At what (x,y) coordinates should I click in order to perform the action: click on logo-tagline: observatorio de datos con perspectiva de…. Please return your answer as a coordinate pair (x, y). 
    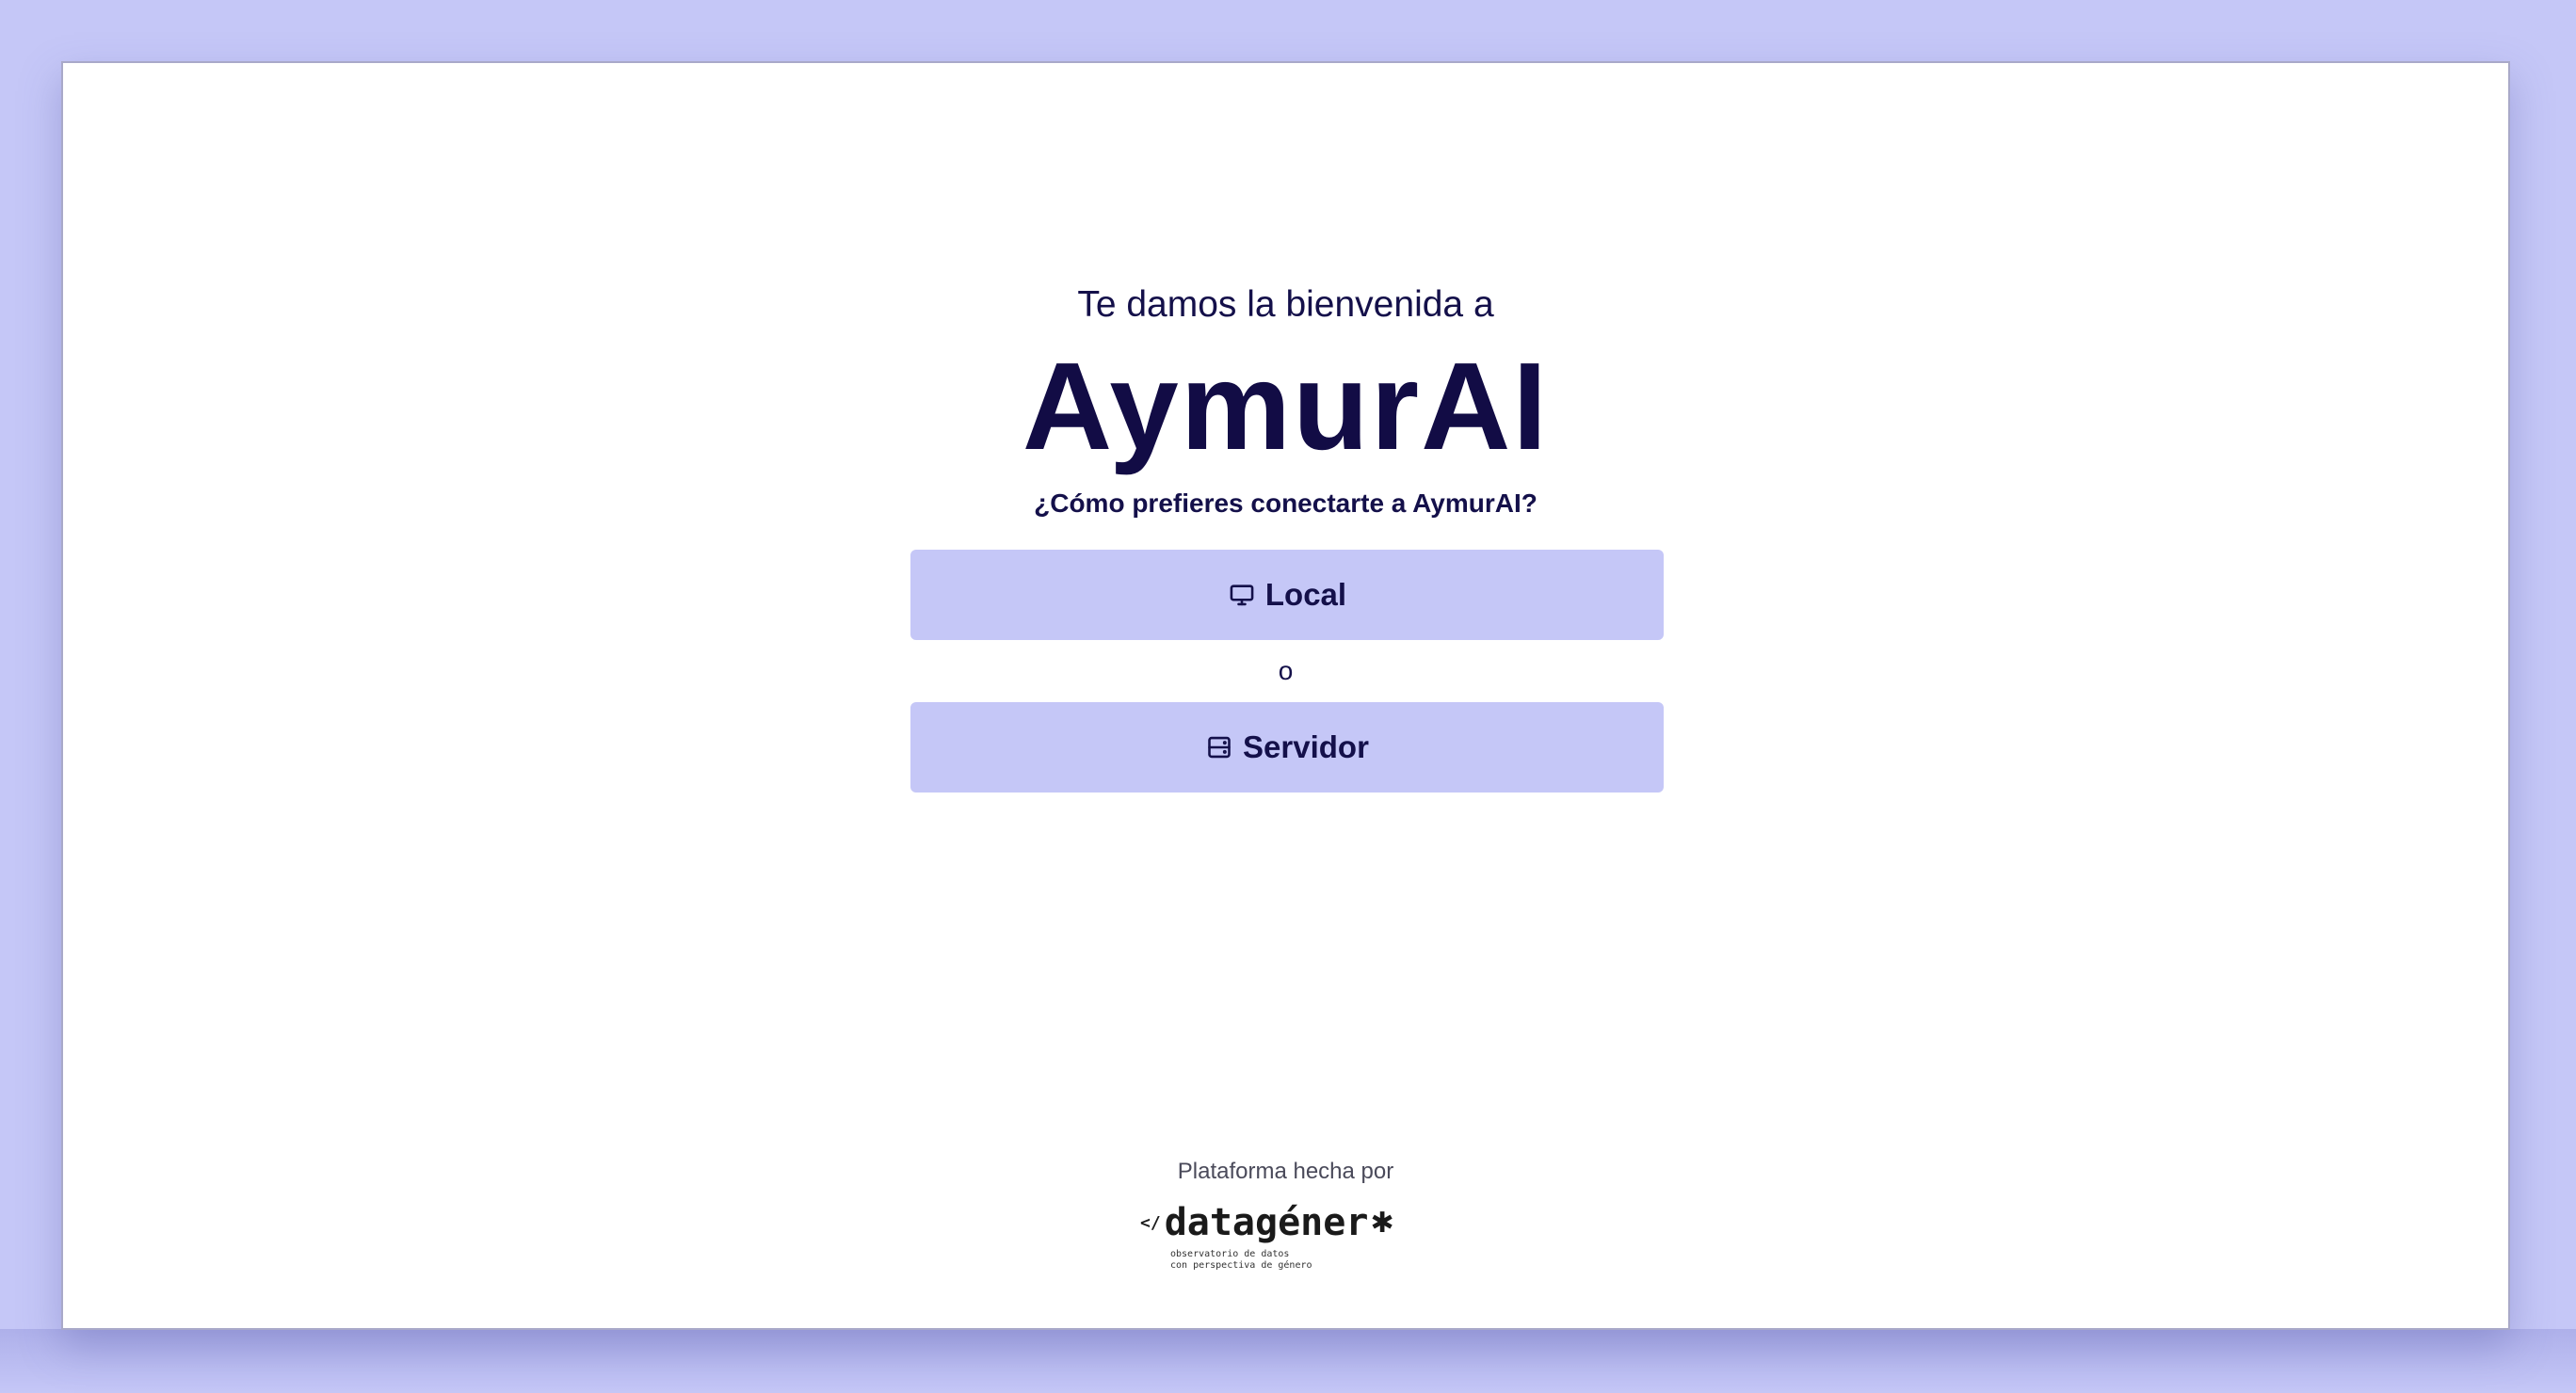
    Looking at the image, I should click on (1305, 1260).